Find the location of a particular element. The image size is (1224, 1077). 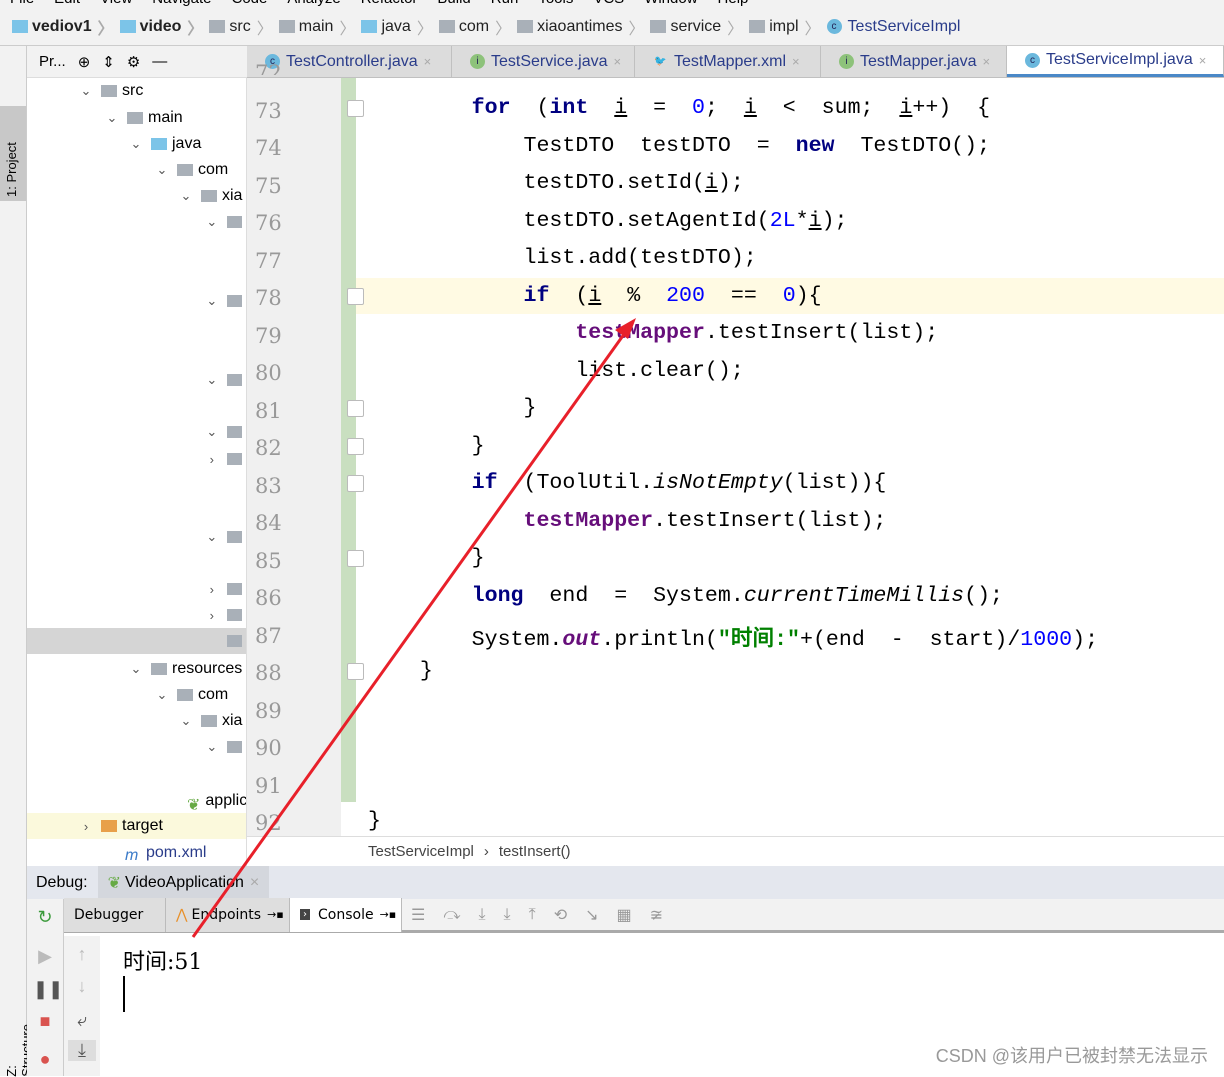

locate-icon: ⊕ is located at coordinates (84, 62).